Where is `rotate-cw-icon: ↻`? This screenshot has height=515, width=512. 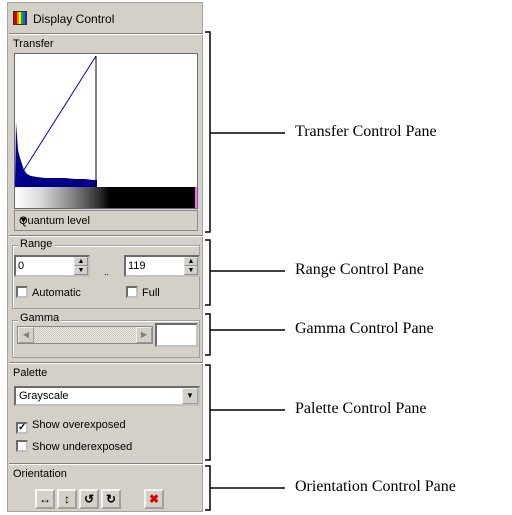 rotate-cw-icon: ↻ is located at coordinates (111, 499).